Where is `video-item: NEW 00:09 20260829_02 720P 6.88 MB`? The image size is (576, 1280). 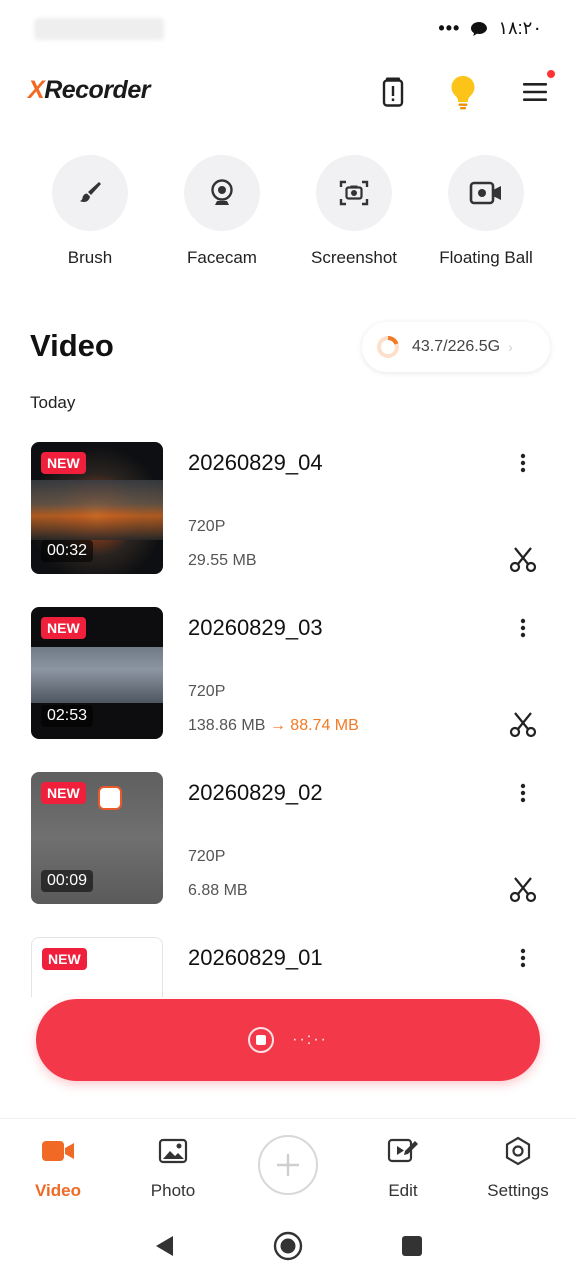 video-item: NEW 00:09 20260829_02 720P 6.88 MB is located at coordinates (288, 838).